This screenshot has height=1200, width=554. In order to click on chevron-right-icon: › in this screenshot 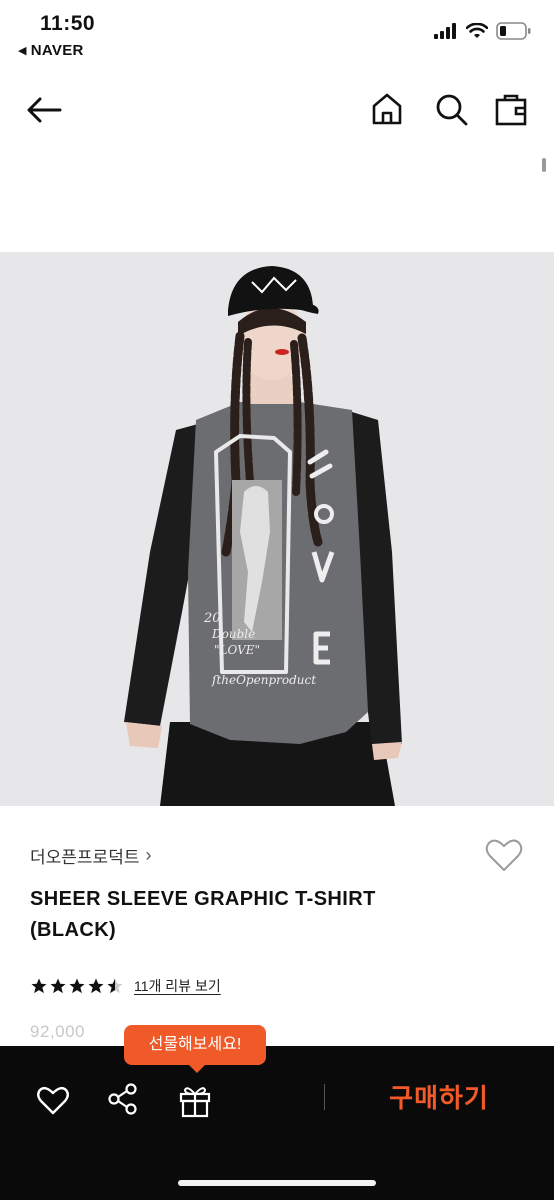, I will do `click(148, 855)`.